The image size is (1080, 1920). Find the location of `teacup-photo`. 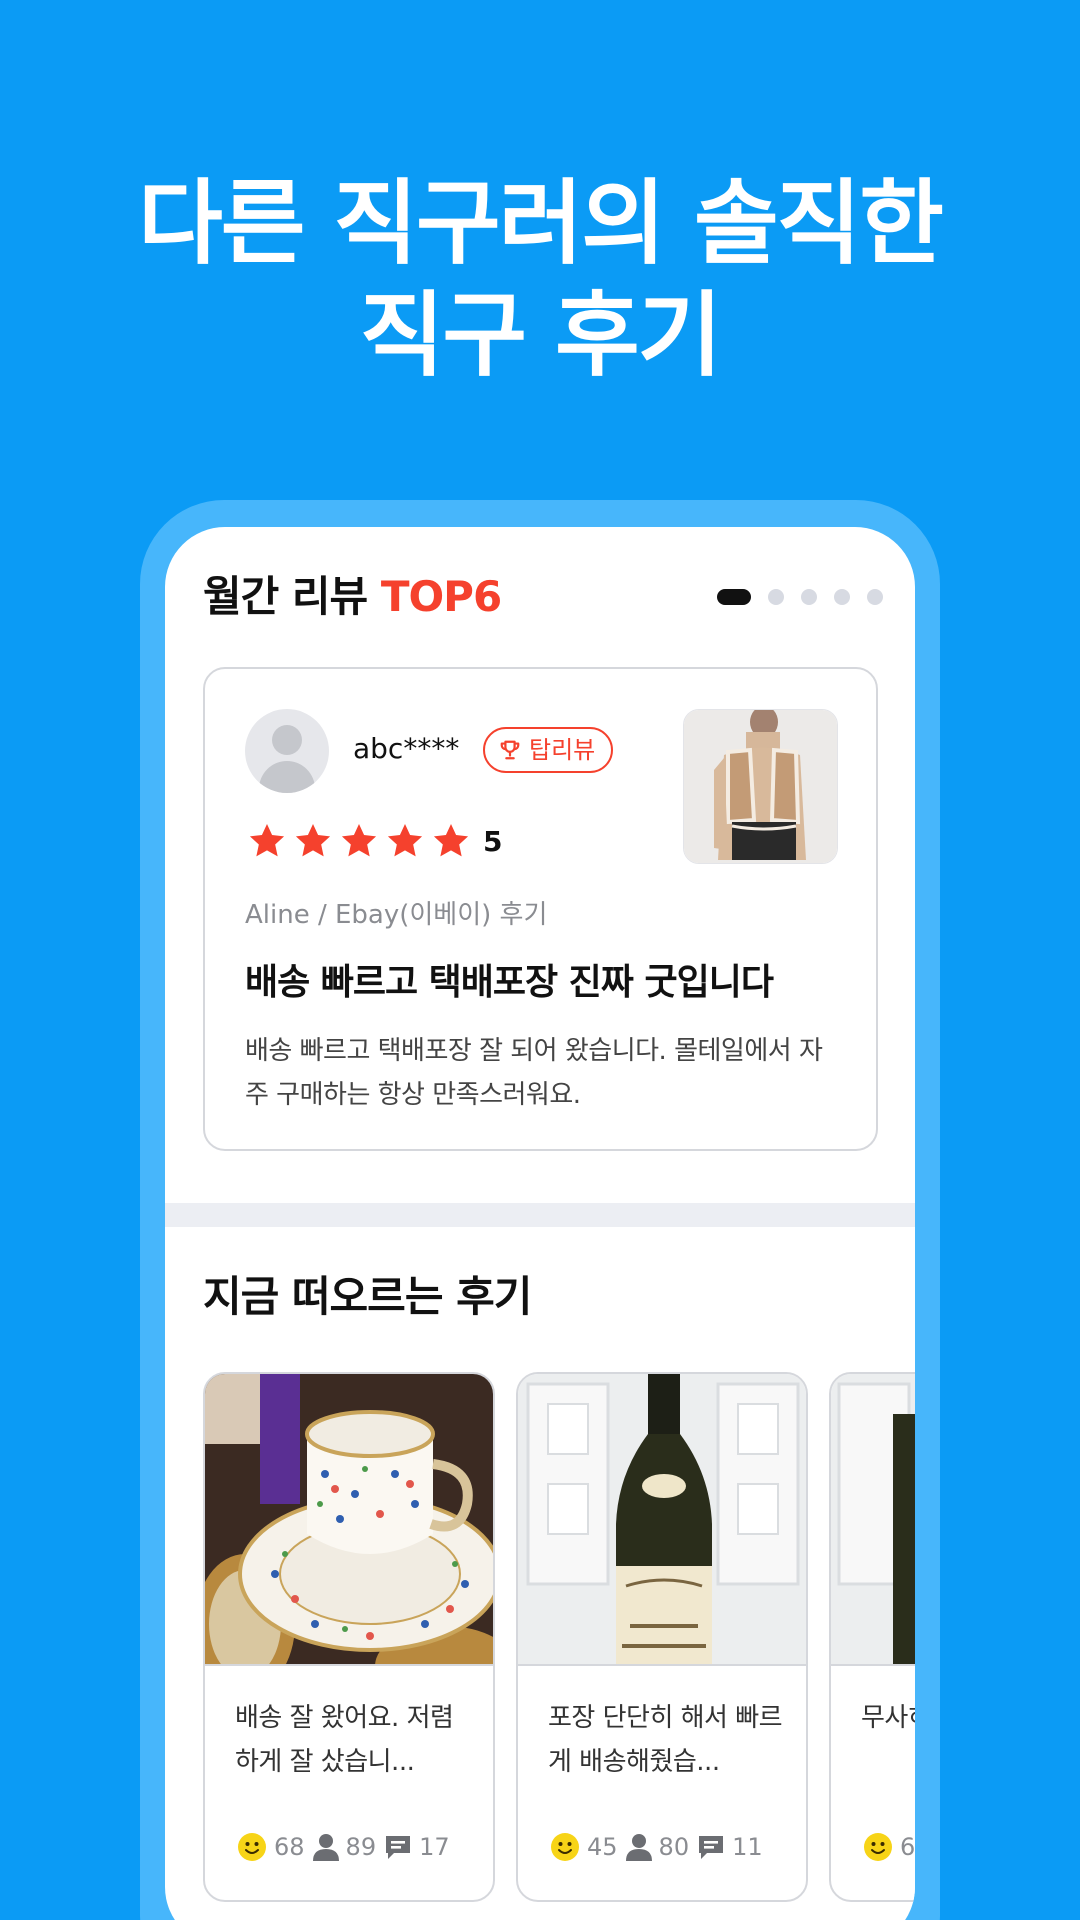

teacup-photo is located at coordinates (349, 1520).